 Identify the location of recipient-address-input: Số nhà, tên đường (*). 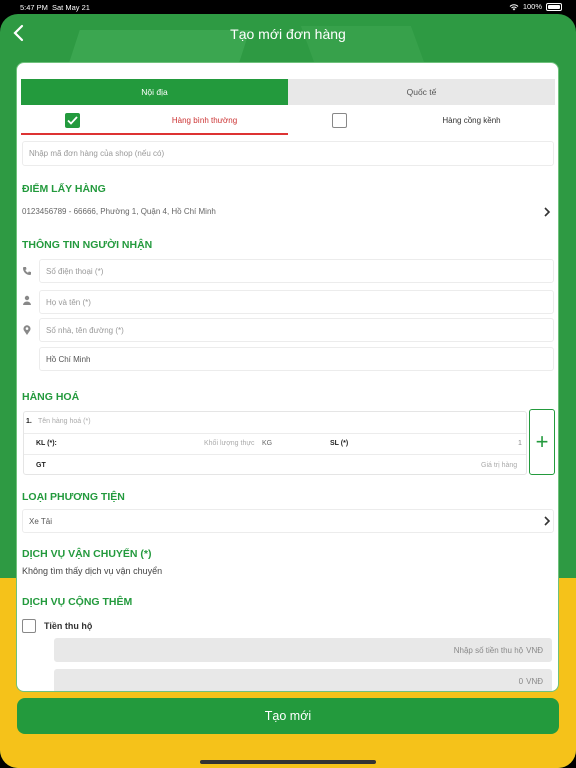
(296, 330).